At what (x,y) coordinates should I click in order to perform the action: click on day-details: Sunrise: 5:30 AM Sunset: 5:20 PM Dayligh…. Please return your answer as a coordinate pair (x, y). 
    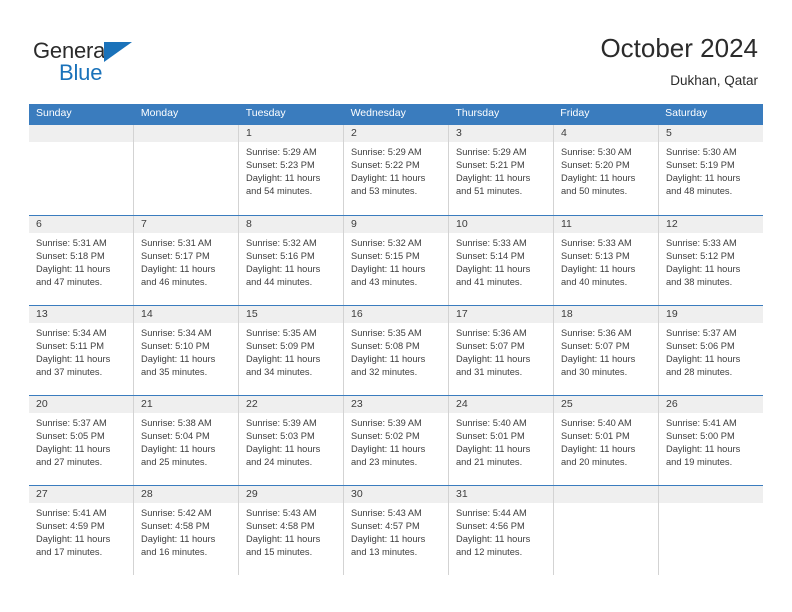
    Looking at the image, I should click on (606, 170).